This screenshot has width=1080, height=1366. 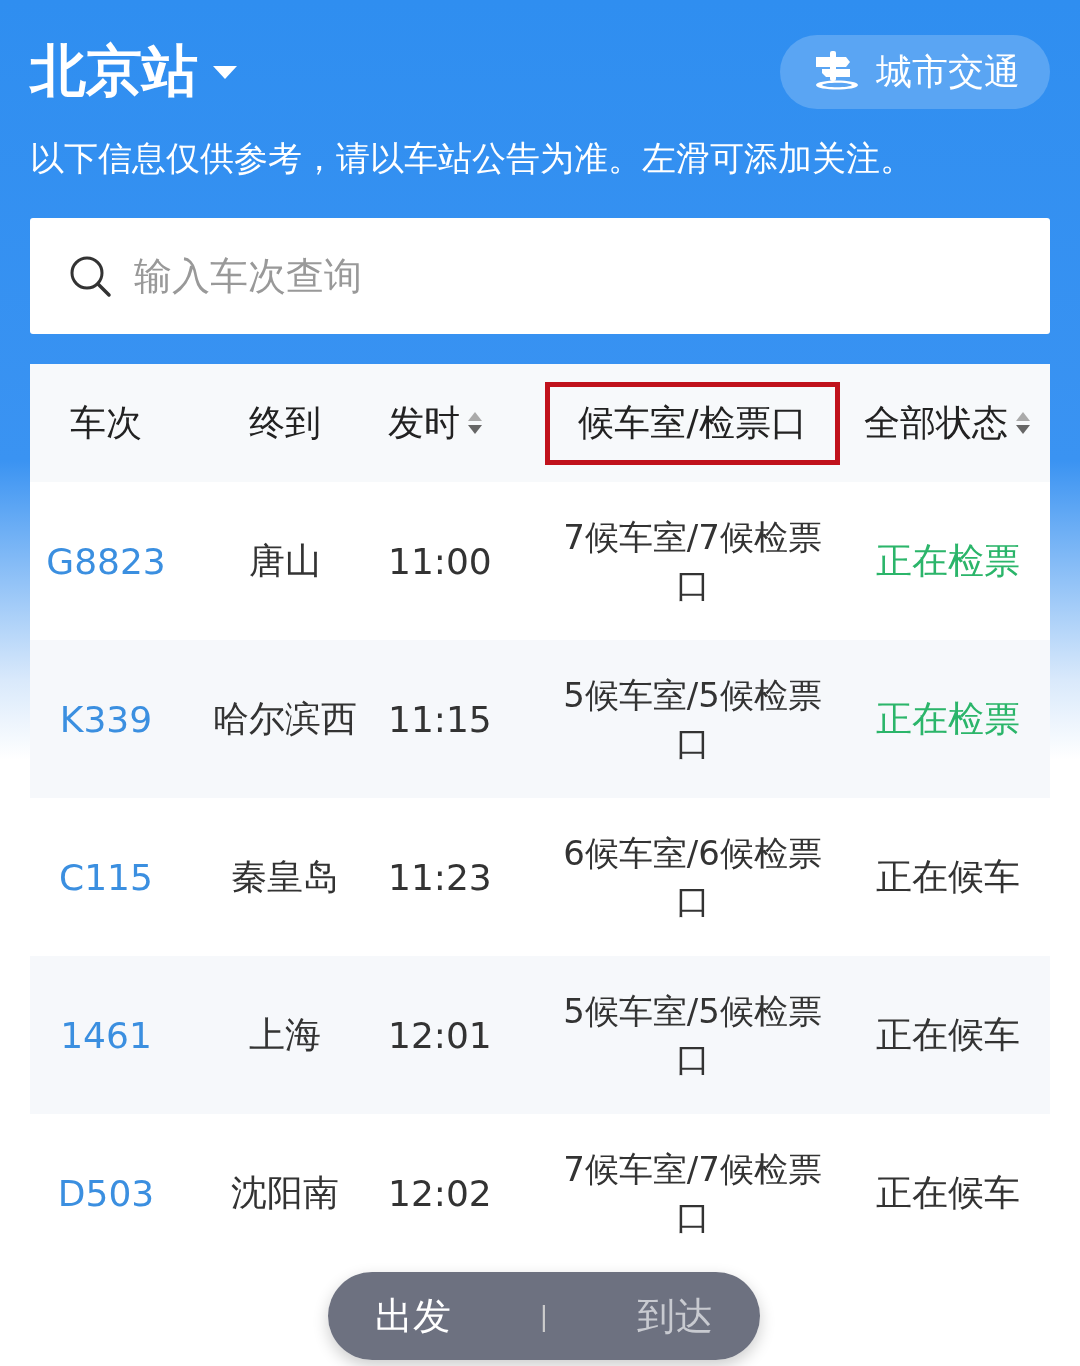 I want to click on train-number: D503, so click(x=106, y=1193).